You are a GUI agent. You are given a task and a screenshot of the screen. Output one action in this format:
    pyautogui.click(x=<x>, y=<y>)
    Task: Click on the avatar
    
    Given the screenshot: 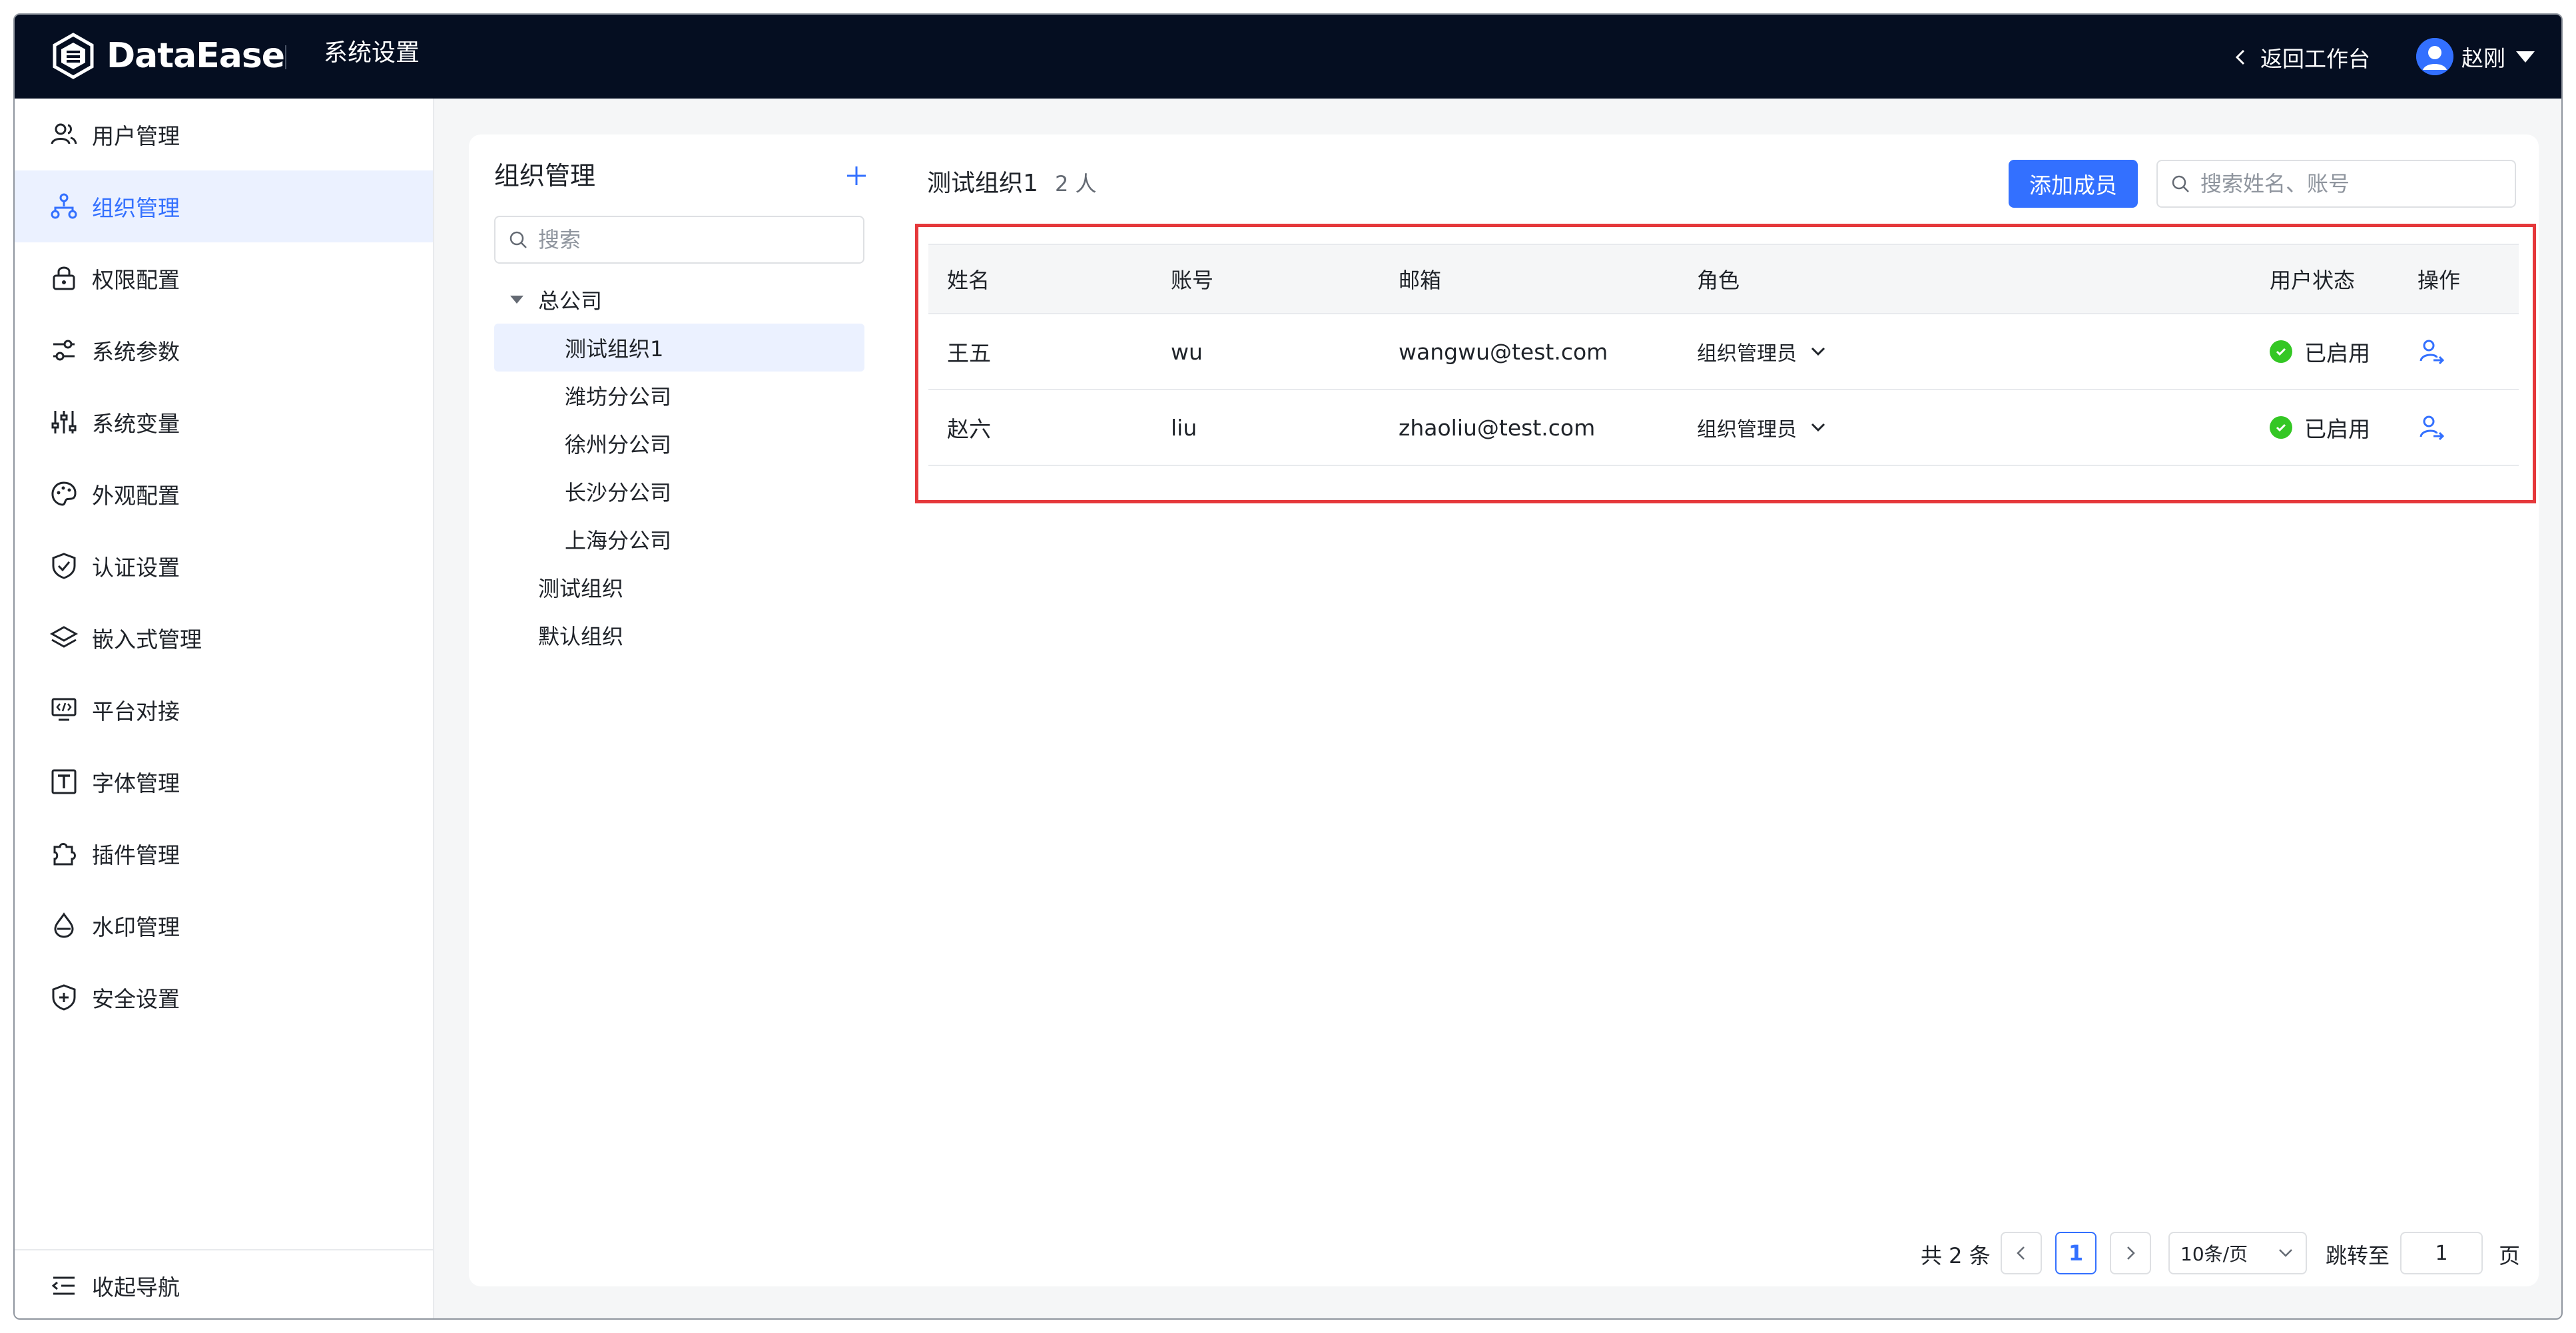 What is the action you would take?
    pyautogui.click(x=2434, y=57)
    